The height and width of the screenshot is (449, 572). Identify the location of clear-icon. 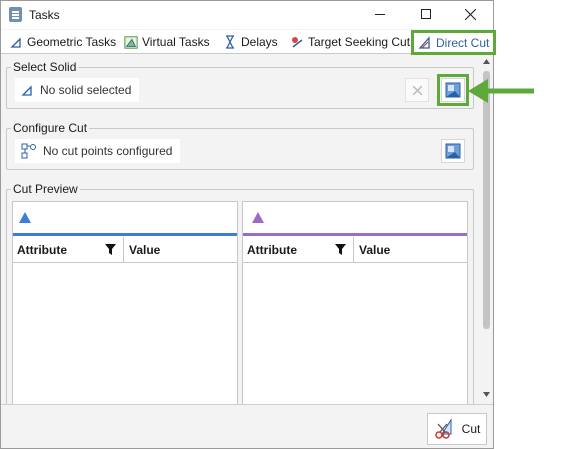
(417, 90).